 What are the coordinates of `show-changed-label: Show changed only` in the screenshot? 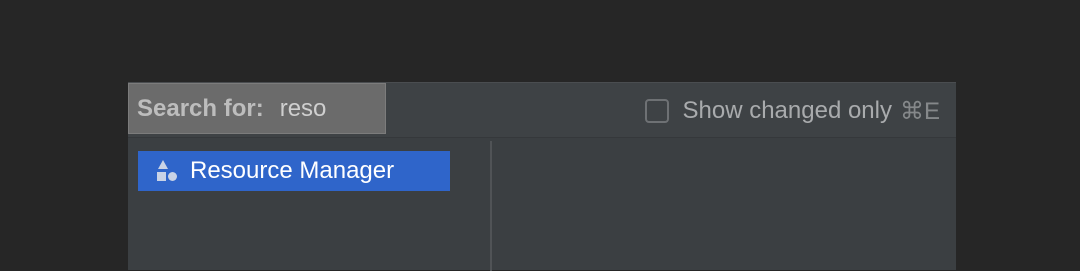 It's located at (787, 111).